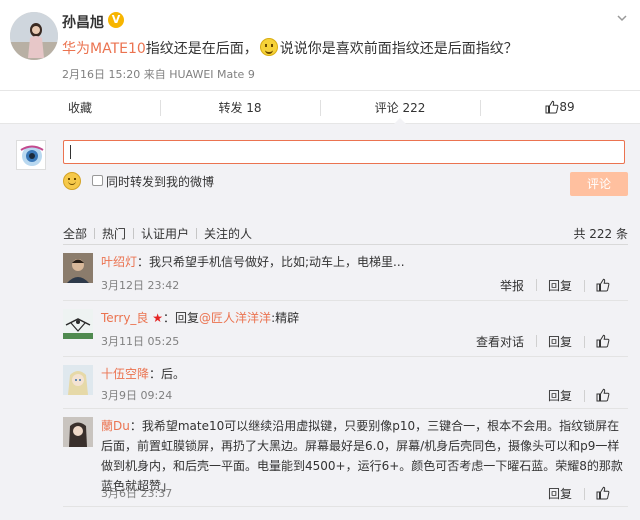 This screenshot has height=520, width=640. I want to click on post-source-prefix: 来自, so click(154, 74).